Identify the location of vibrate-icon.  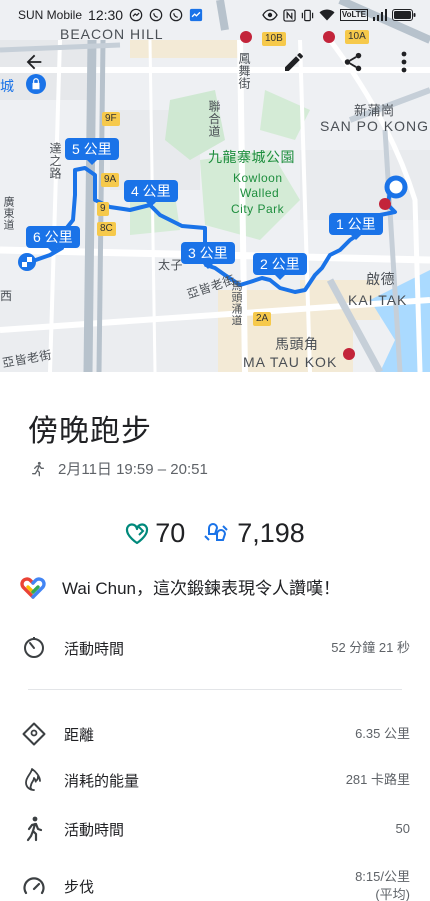
(307, 15).